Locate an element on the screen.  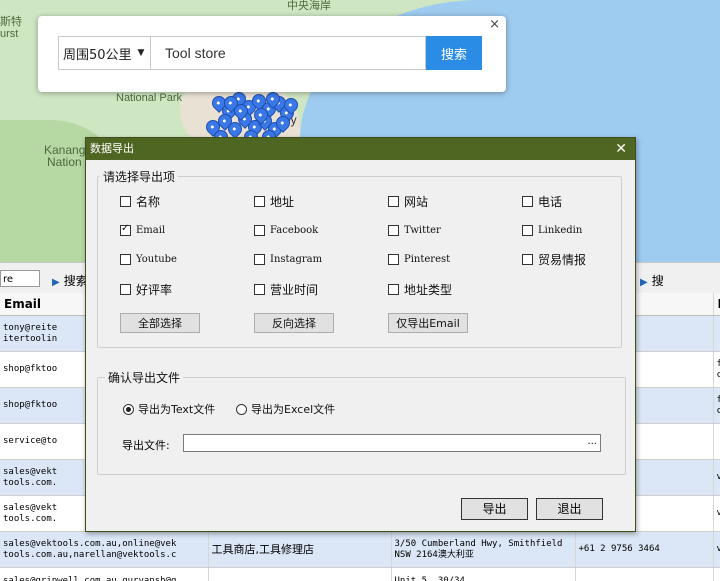
map-label-central-coast: 中央海岸 is located at coordinates (309, 6).